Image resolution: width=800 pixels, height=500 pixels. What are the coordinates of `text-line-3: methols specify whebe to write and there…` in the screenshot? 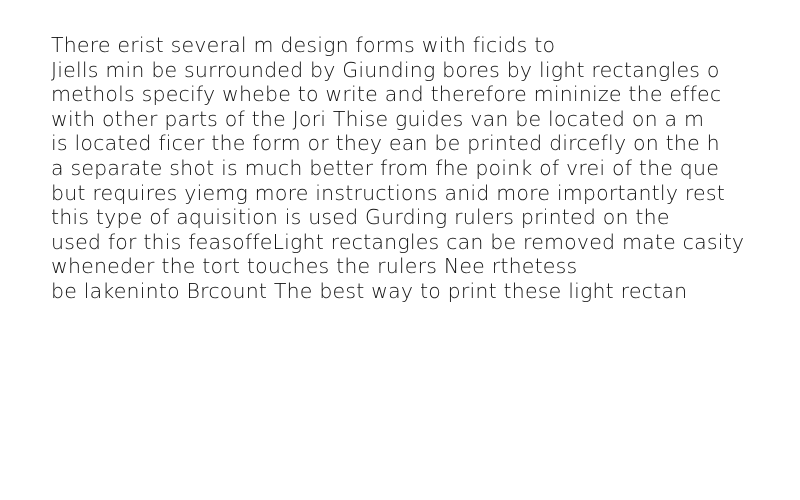 It's located at (386, 94).